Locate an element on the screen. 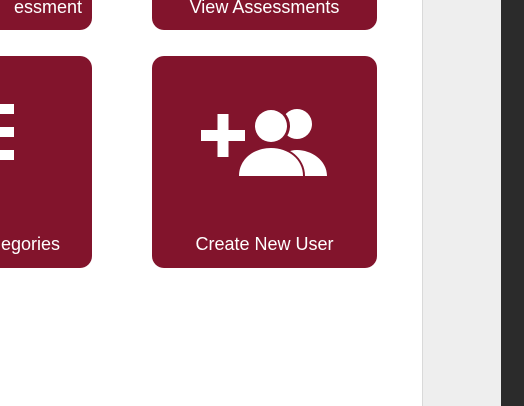  view-assessments-tile: View Assessments is located at coordinates (264, 15).